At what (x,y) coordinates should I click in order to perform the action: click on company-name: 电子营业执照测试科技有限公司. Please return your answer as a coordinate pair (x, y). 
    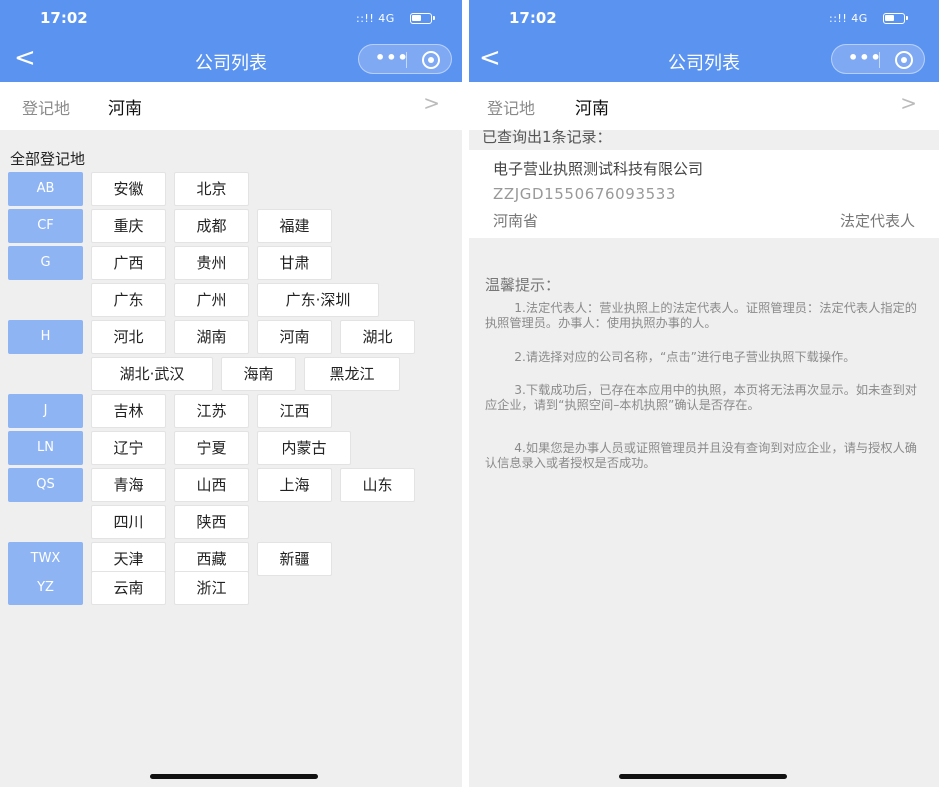
    Looking at the image, I should click on (598, 169).